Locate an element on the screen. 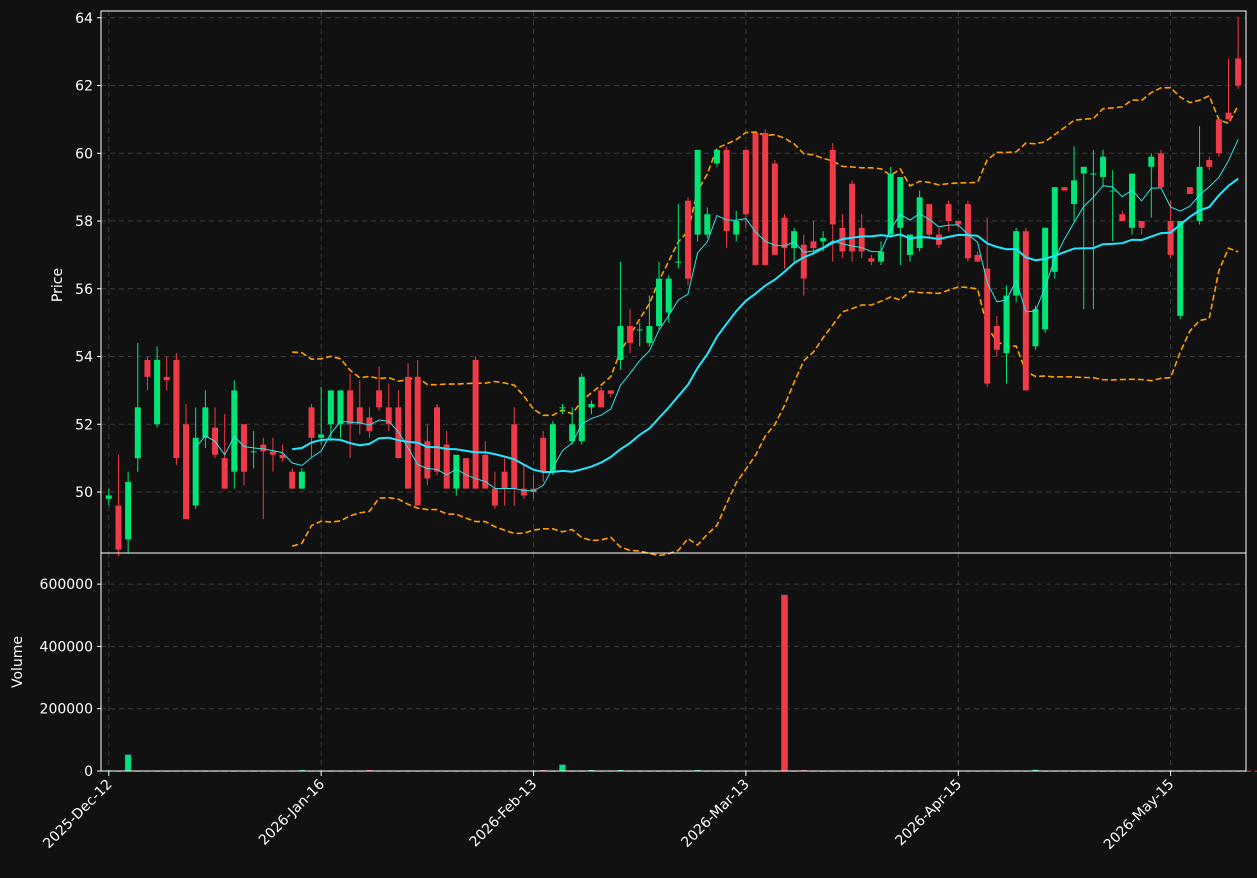 The image size is (1257, 878). price-tick-label: 50 is located at coordinates (84, 493).